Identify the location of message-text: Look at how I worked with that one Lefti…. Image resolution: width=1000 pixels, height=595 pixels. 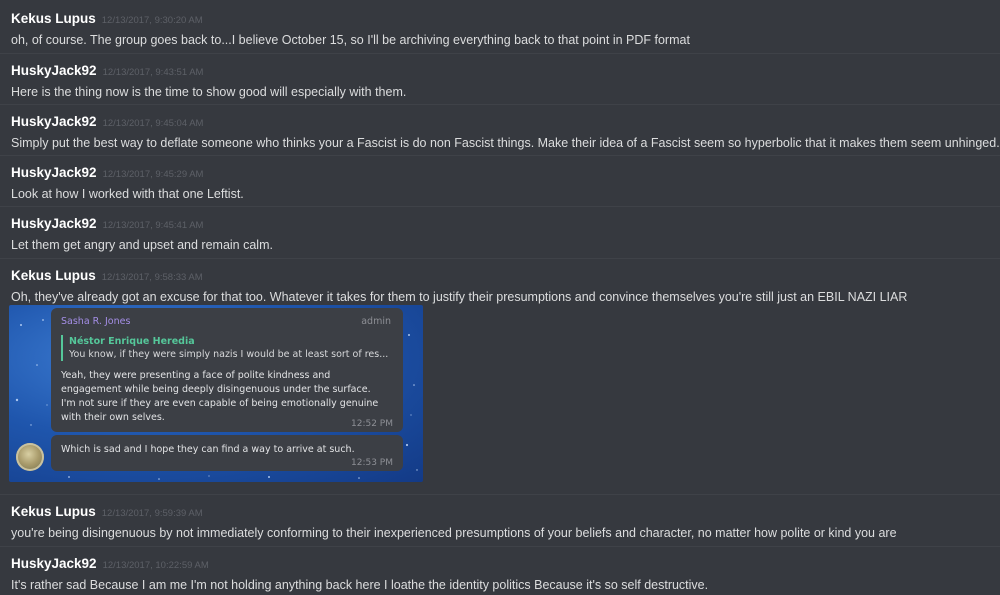
(127, 194).